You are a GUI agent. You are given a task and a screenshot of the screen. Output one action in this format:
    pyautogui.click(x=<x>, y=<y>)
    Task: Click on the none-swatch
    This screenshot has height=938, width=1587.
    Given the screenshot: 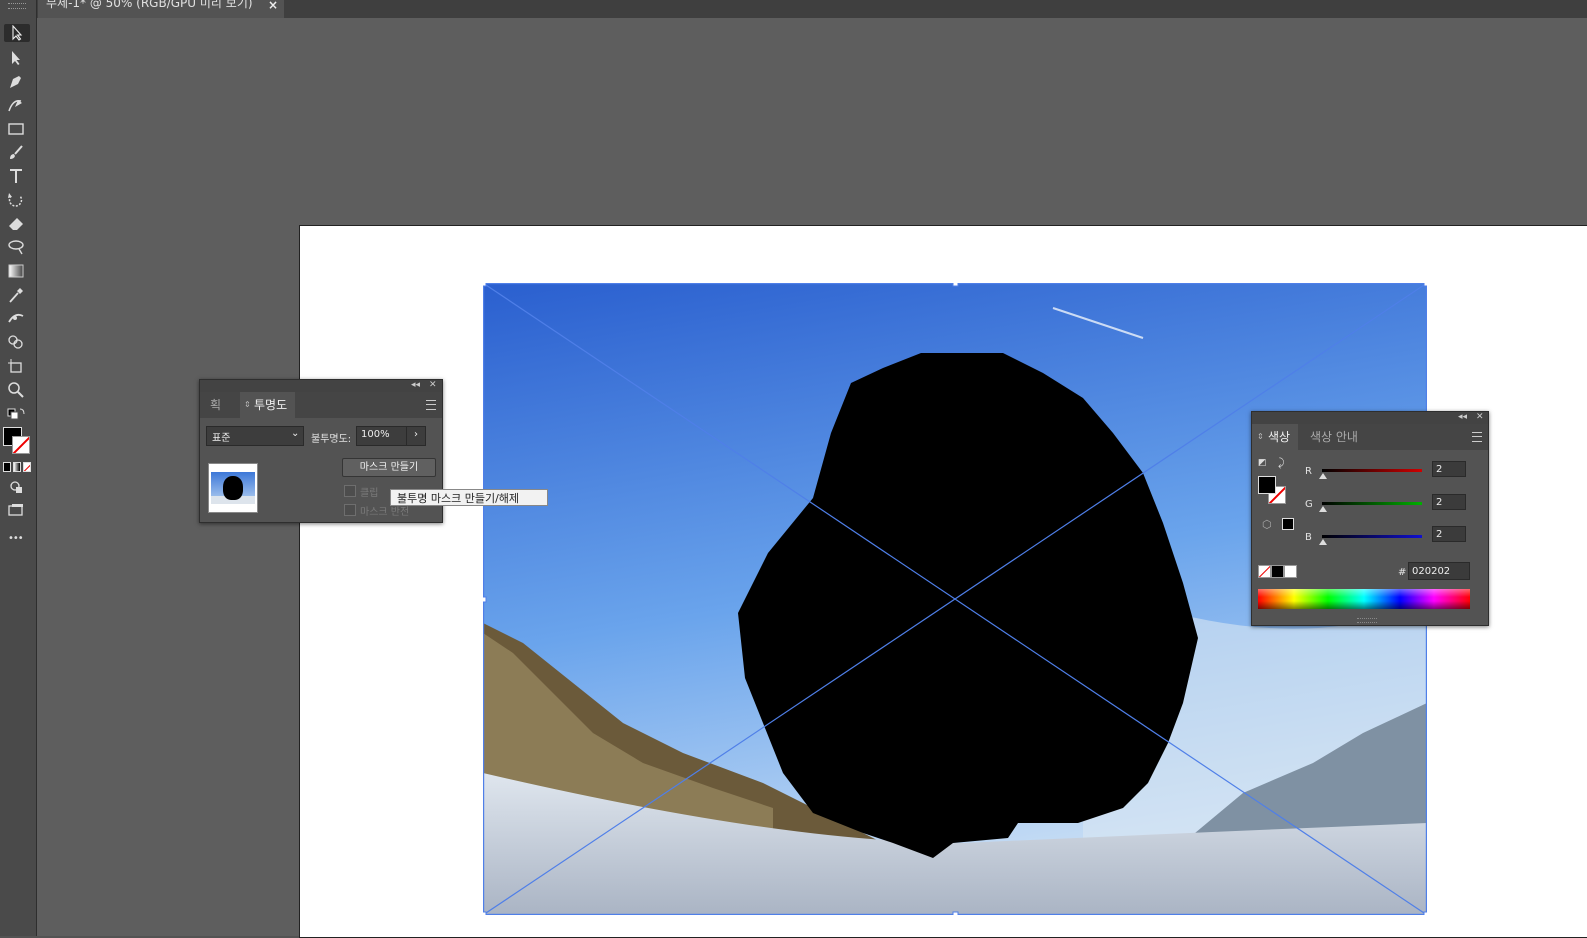 What is the action you would take?
    pyautogui.click(x=1264, y=571)
    